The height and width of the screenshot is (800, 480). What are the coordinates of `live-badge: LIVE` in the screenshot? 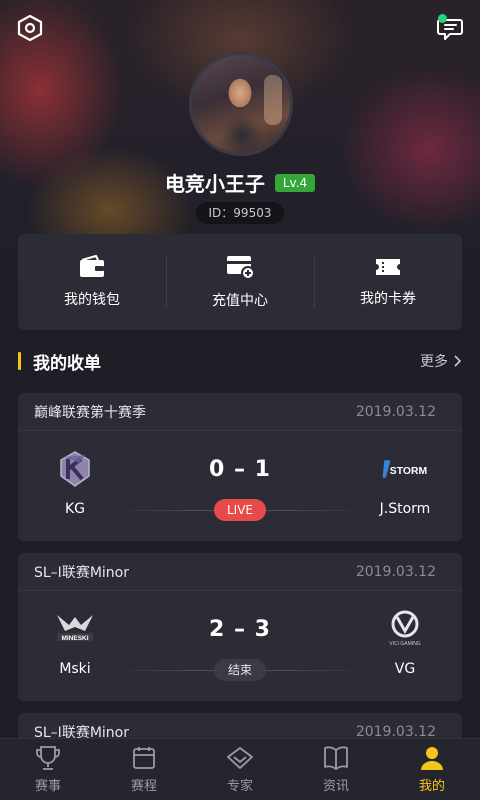 It's located at (240, 510).